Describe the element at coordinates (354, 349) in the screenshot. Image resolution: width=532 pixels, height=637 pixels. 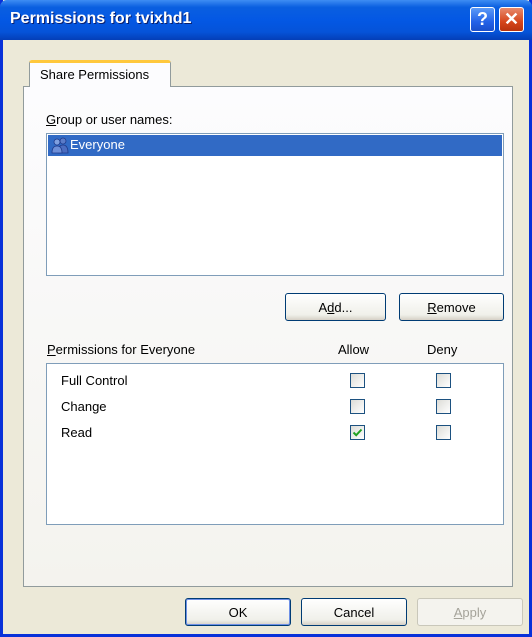
I see `allow-column-header: Allow` at that location.